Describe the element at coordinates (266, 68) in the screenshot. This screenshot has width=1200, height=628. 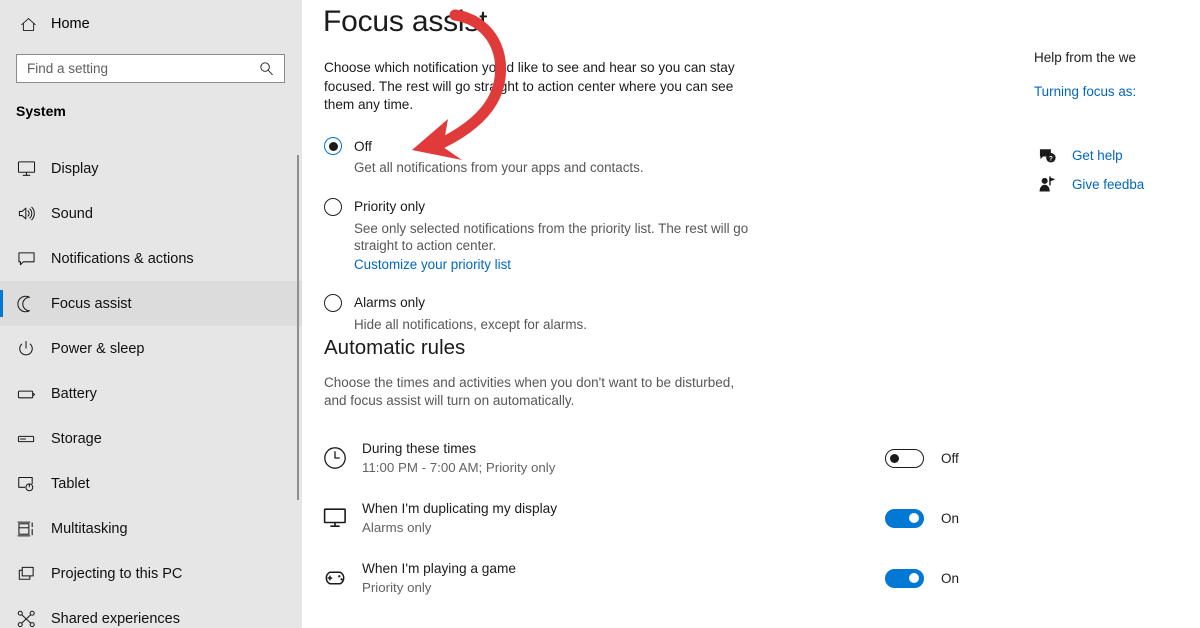
I see `search-icon` at that location.